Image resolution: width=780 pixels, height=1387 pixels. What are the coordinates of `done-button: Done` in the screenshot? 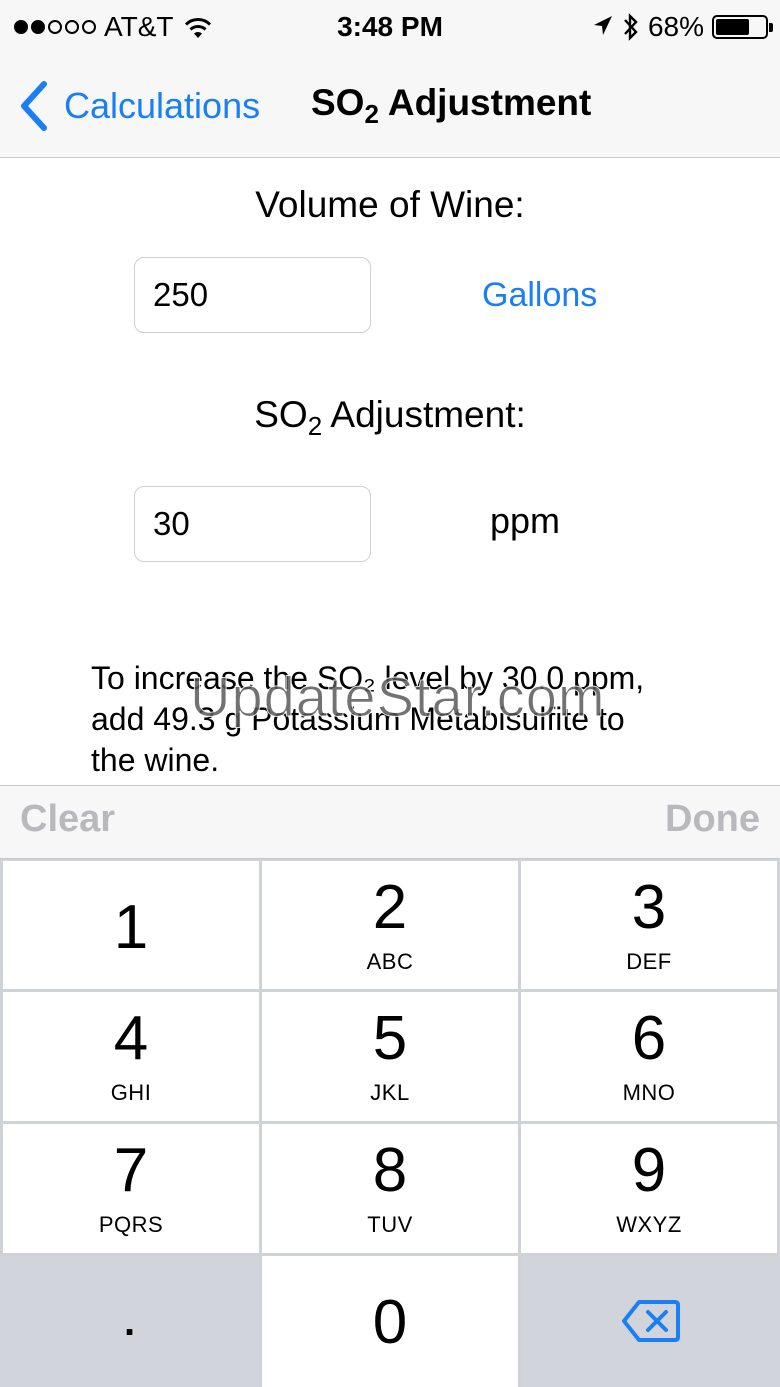 It's located at (712, 819).